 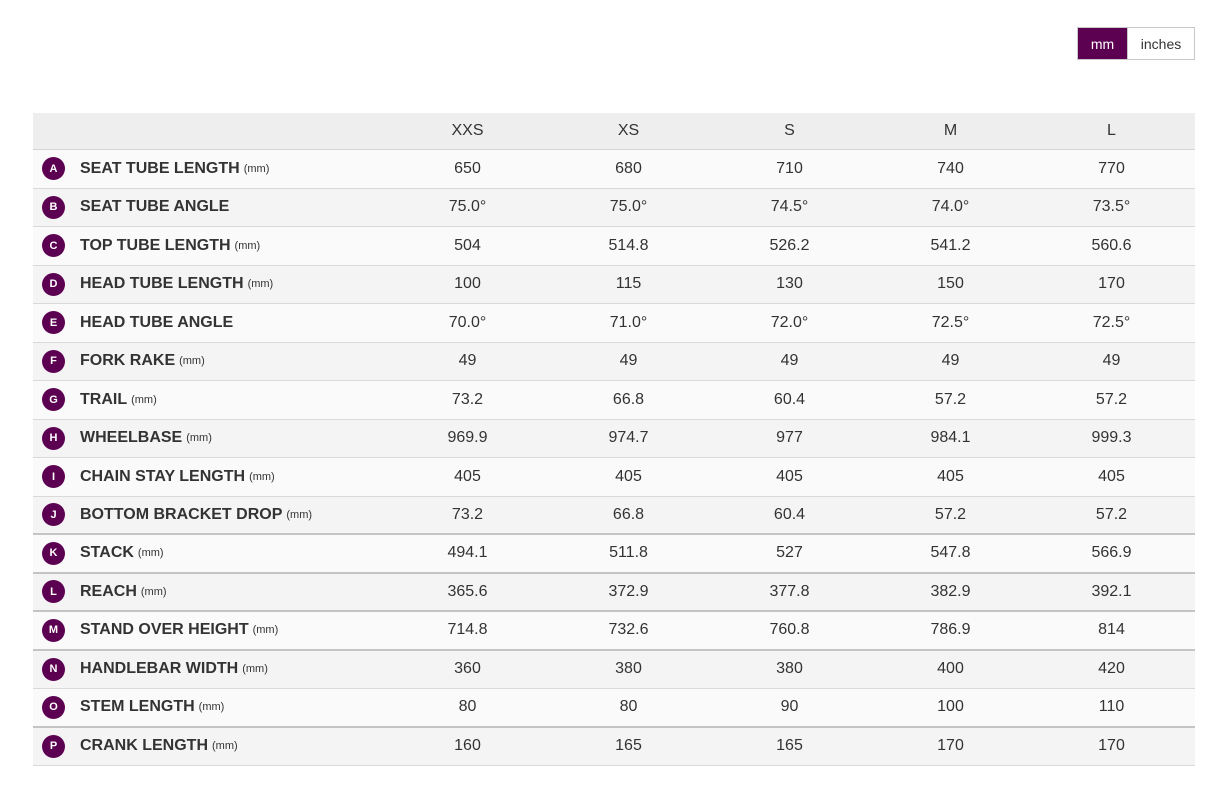 What do you see at coordinates (1111, 630) in the screenshot?
I see `value-cell-l: 814` at bounding box center [1111, 630].